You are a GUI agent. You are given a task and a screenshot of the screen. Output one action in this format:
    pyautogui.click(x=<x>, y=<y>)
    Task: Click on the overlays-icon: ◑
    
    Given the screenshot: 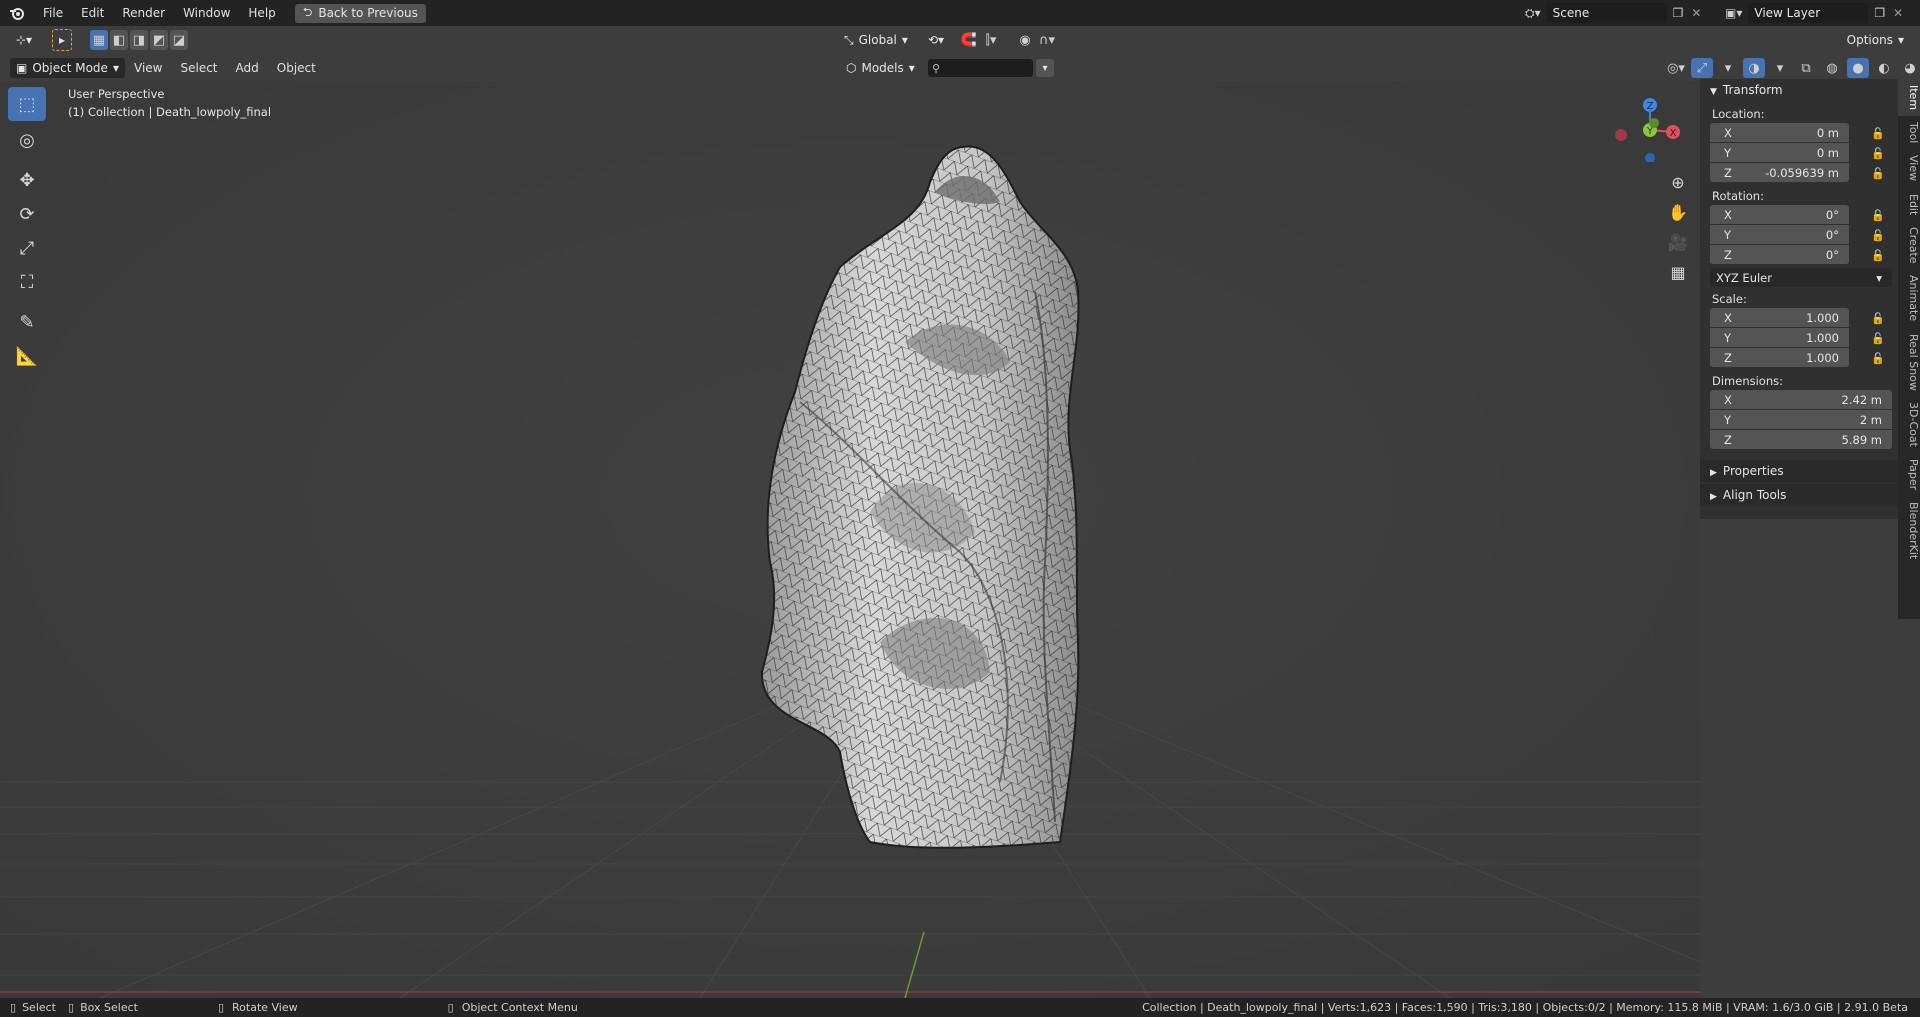 What is the action you would take?
    pyautogui.click(x=1754, y=68)
    